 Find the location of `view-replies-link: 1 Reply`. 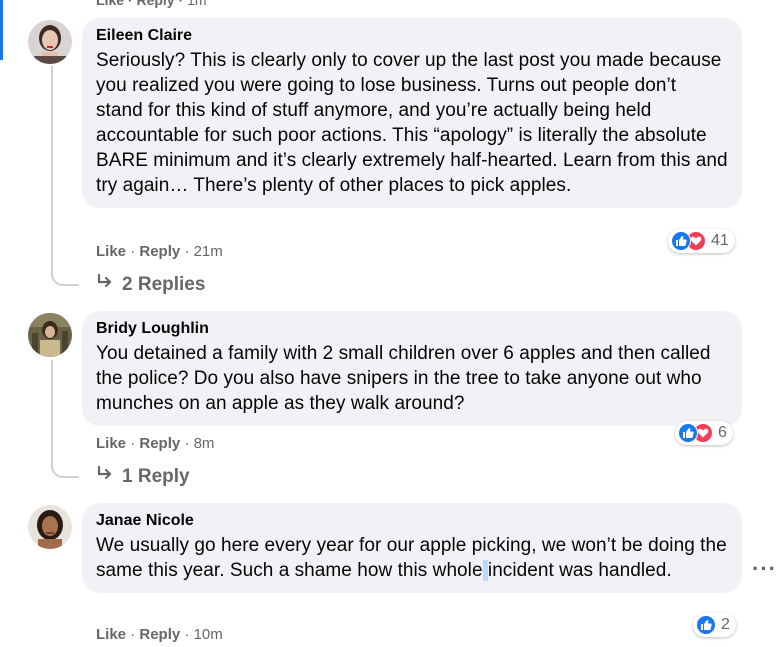

view-replies-link: 1 Reply is located at coordinates (143, 476).